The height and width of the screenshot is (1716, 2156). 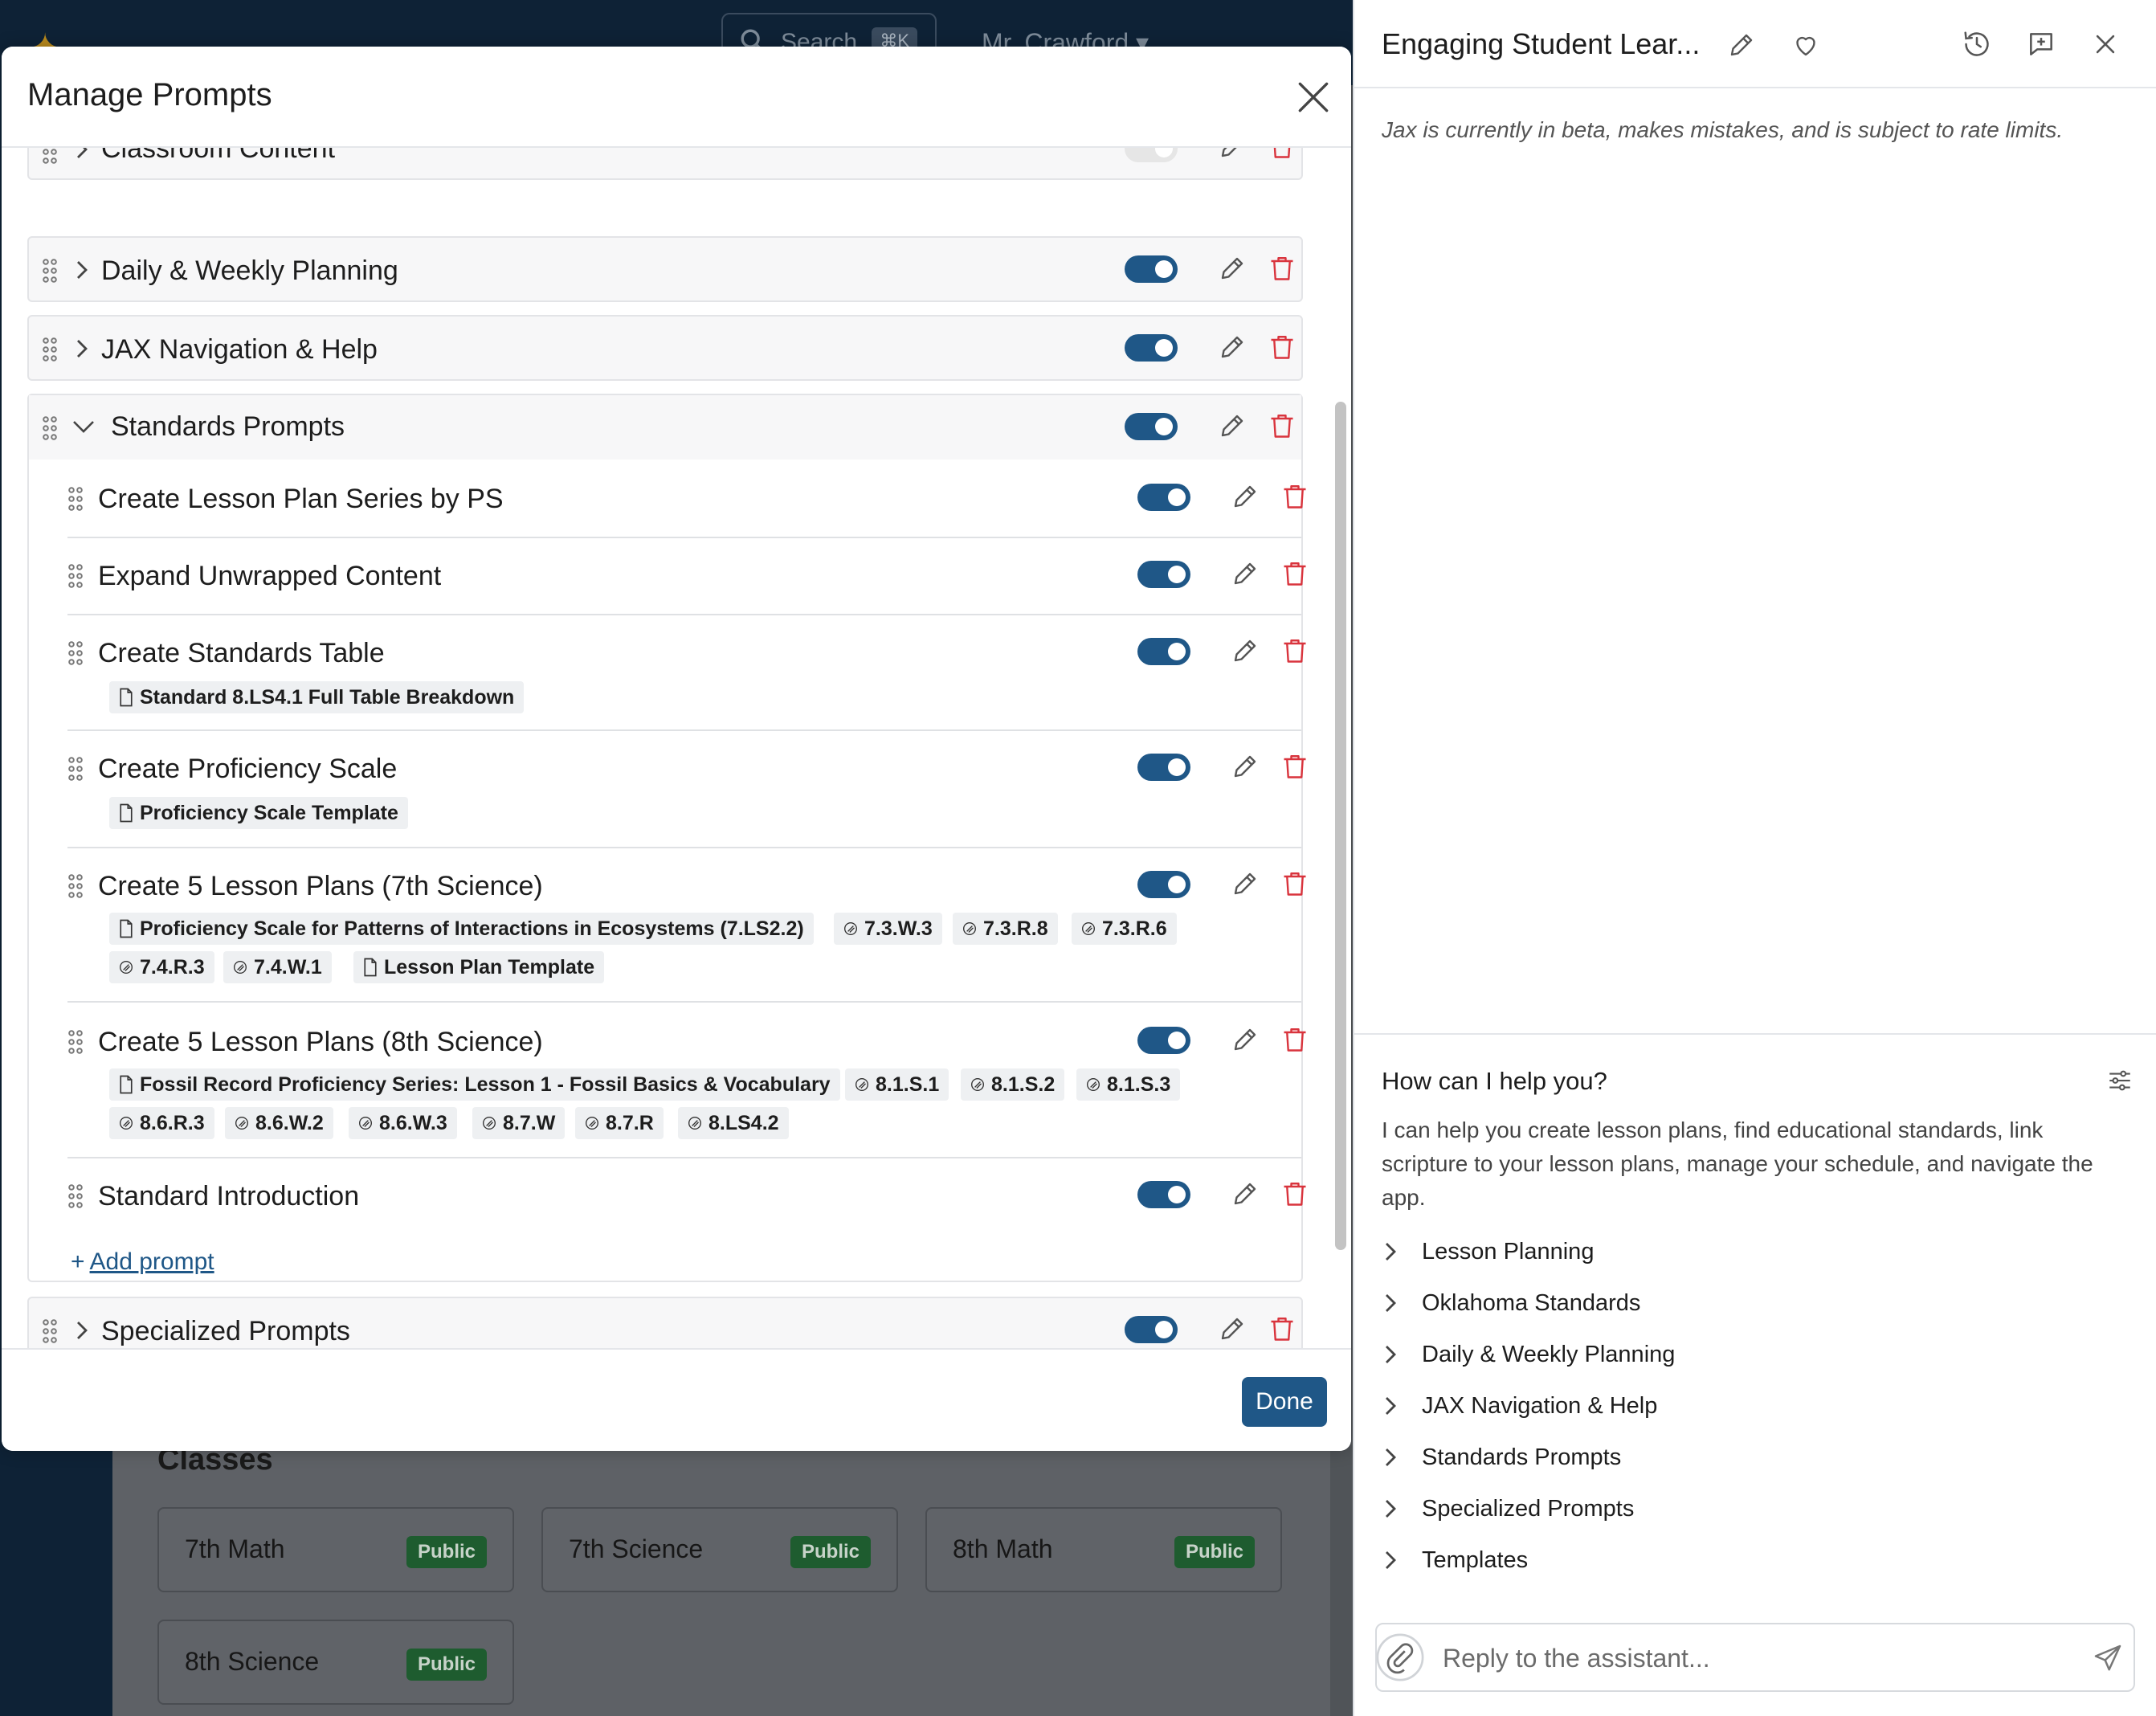 What do you see at coordinates (2120, 1080) in the screenshot?
I see `settings-sliders-icon` at bounding box center [2120, 1080].